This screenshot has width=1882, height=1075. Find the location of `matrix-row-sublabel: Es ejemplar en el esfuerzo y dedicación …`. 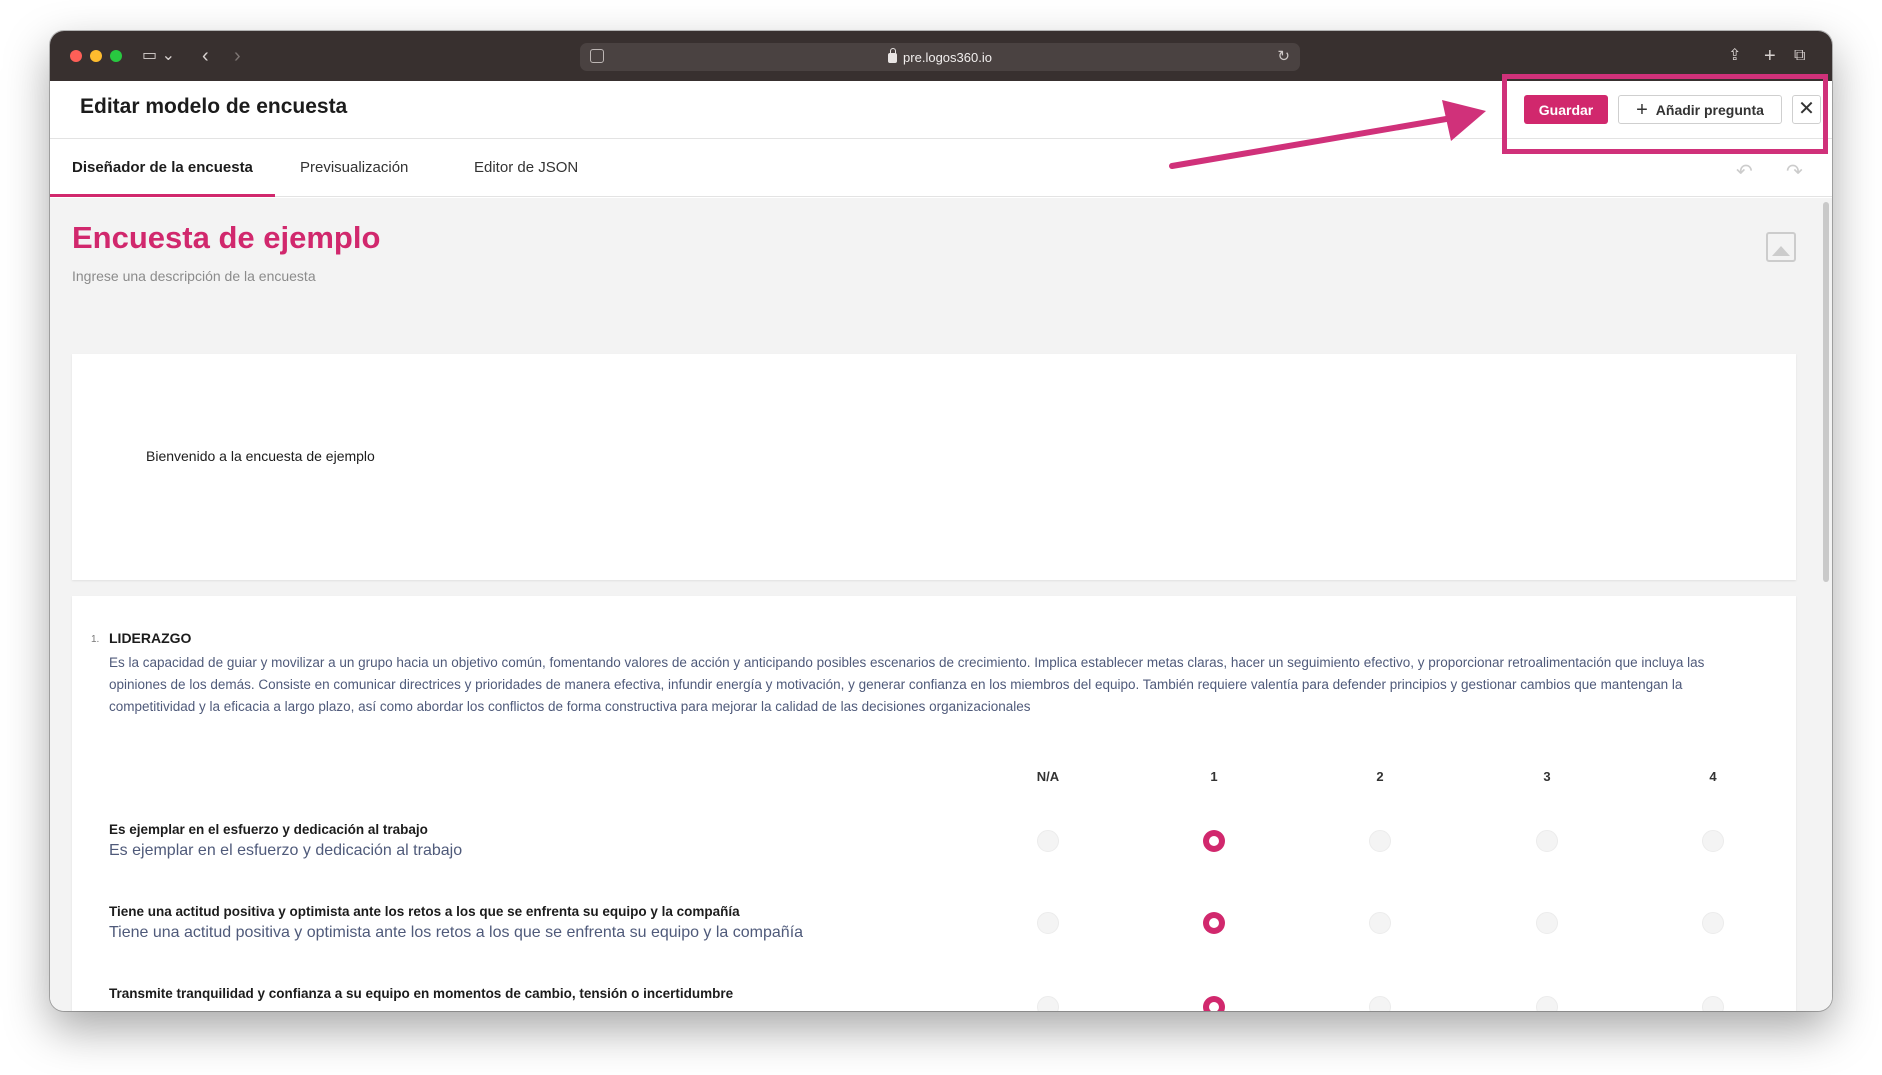

matrix-row-sublabel: Es ejemplar en el esfuerzo y dedicación … is located at coordinates (286, 850).